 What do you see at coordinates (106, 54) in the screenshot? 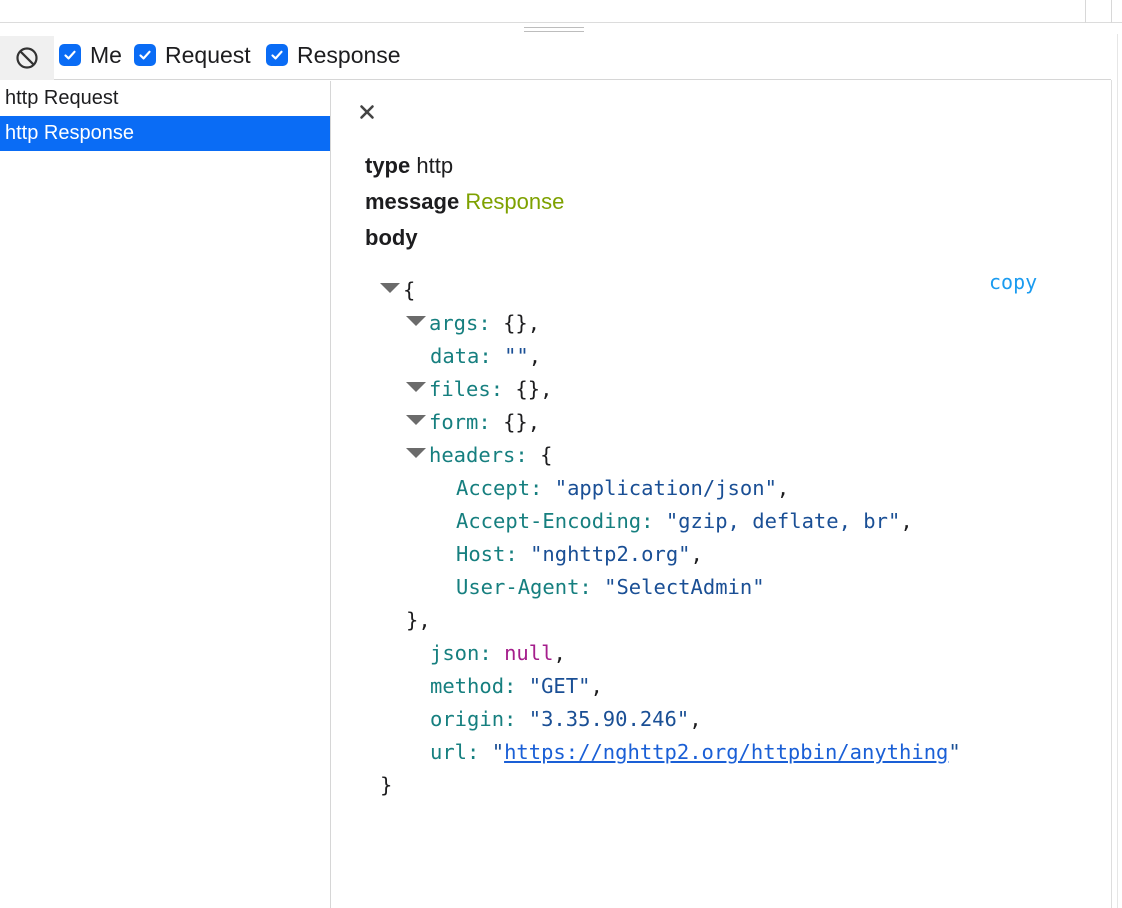
I see `filter-label-me: Me` at bounding box center [106, 54].